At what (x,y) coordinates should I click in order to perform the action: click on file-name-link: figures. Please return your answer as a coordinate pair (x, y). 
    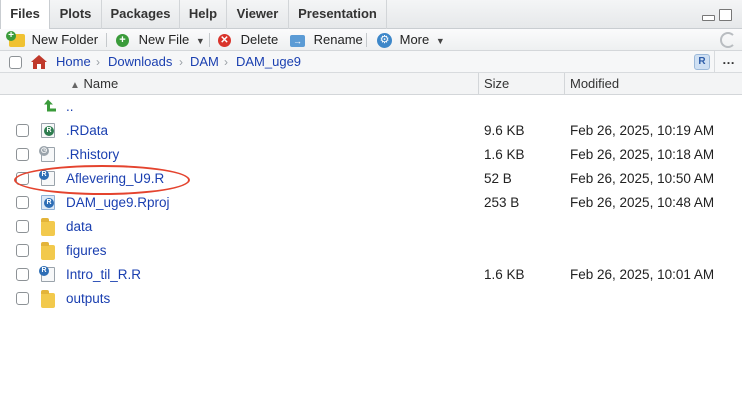
    Looking at the image, I should click on (86, 251).